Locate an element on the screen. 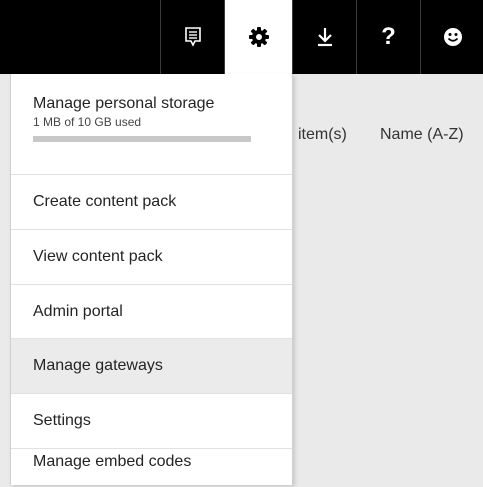  smiley-icon is located at coordinates (452, 37).